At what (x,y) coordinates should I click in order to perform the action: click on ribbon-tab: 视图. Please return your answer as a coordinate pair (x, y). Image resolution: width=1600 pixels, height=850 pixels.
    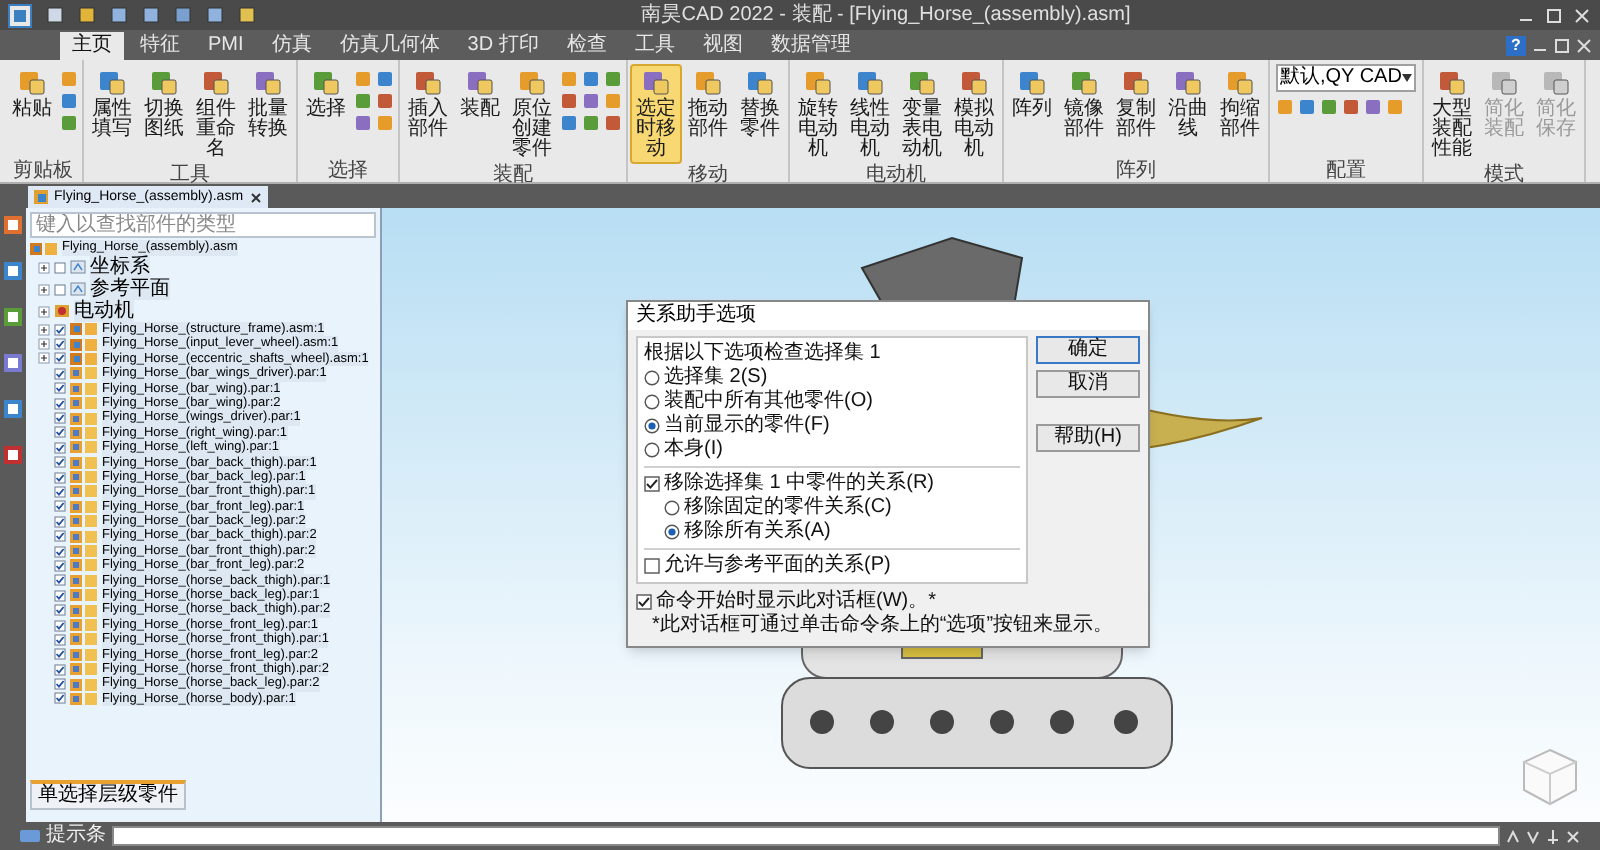
    Looking at the image, I should click on (722, 46).